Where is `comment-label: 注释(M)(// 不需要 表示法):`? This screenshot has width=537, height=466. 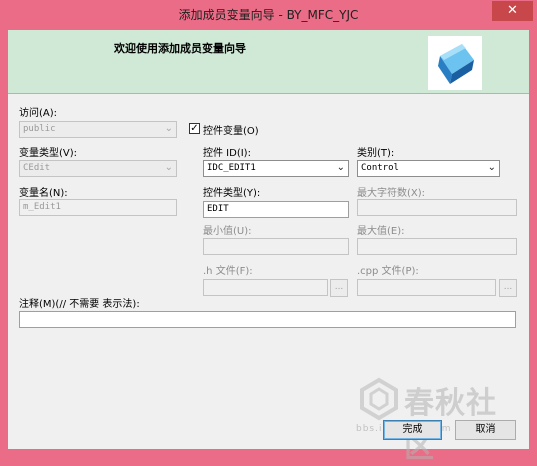 comment-label: 注释(M)(// 不需要 表示法): is located at coordinates (79, 304).